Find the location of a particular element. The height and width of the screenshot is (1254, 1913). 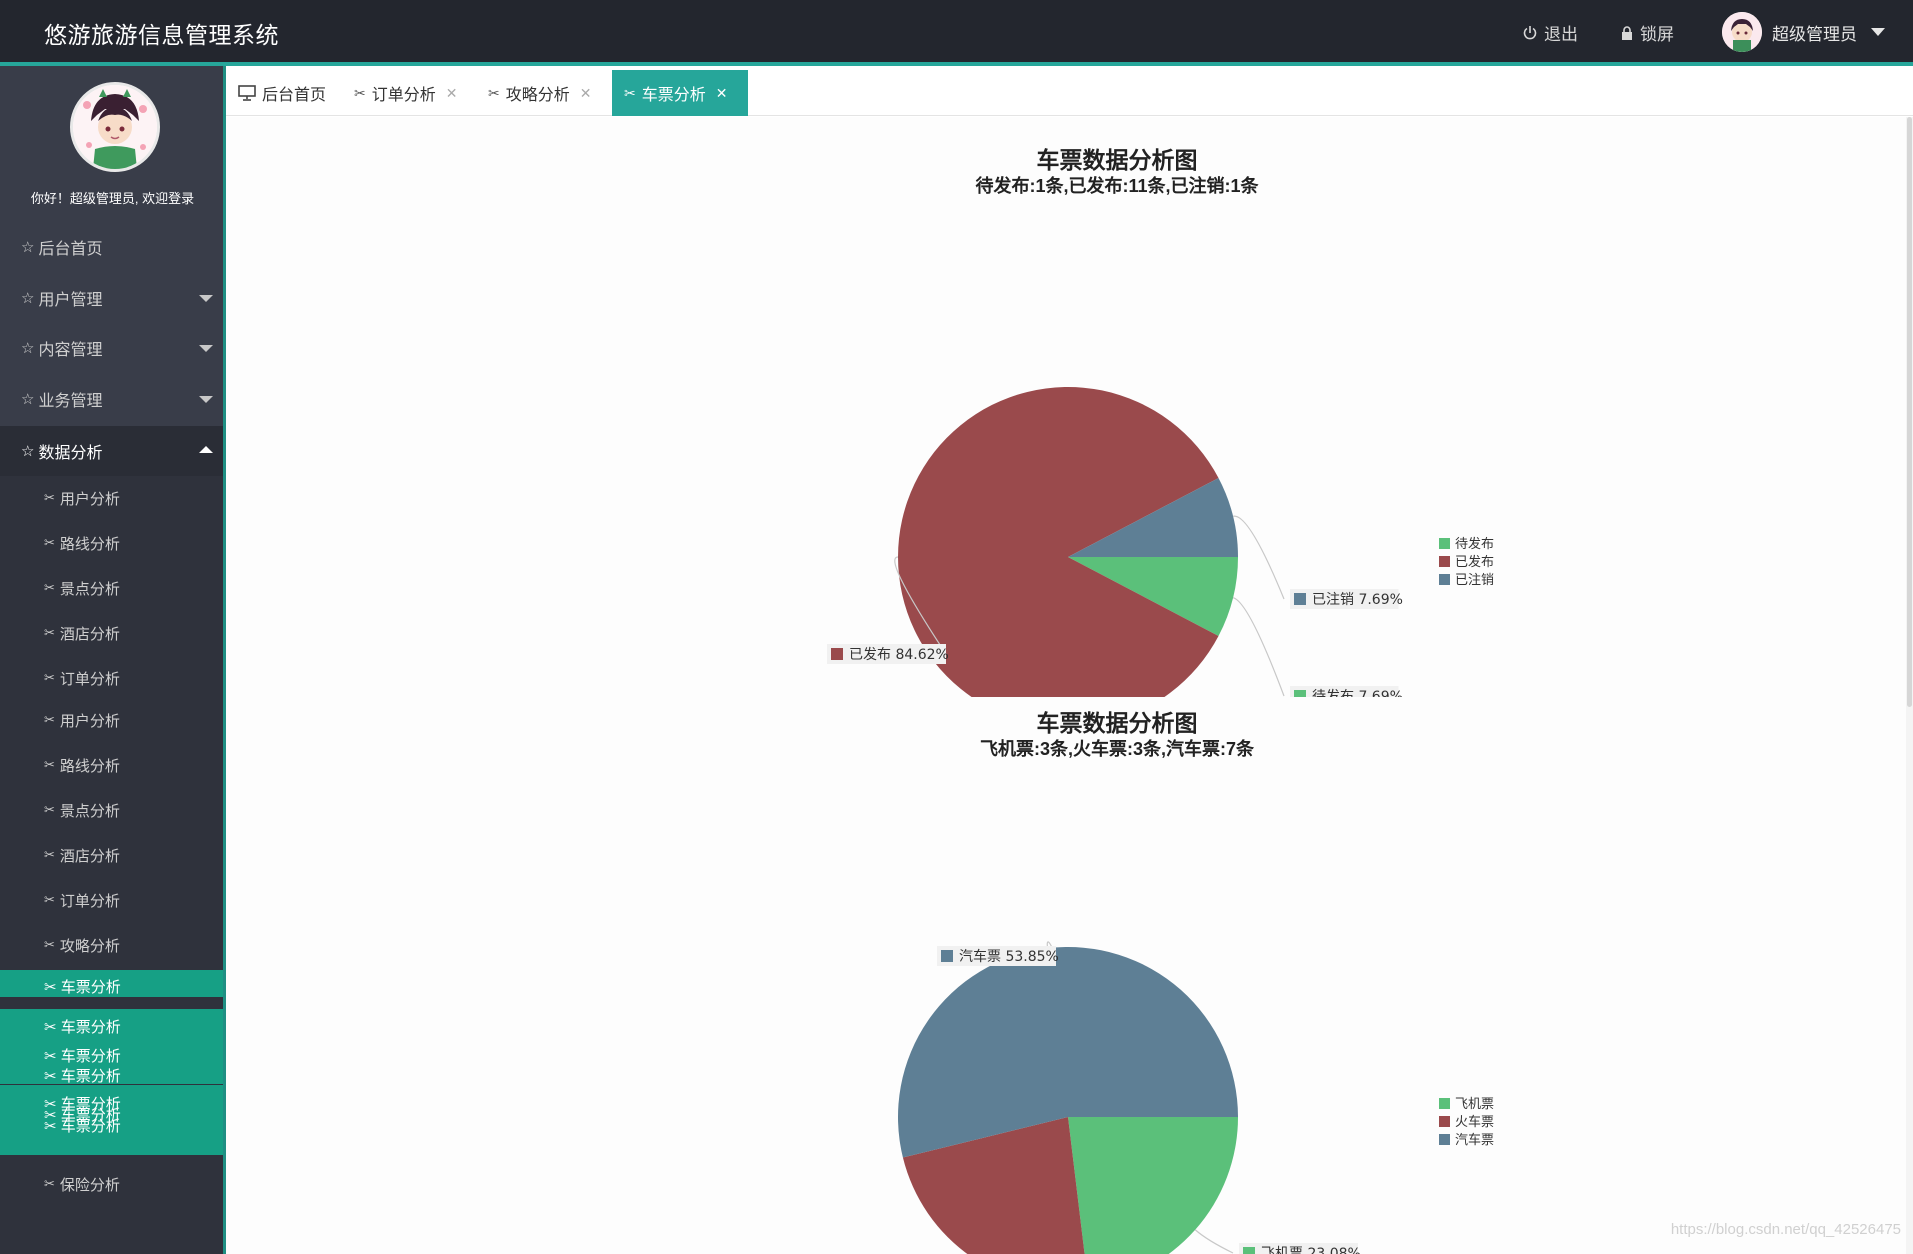

chart-1-title: 车票数据分析图 is located at coordinates (1117, 160).